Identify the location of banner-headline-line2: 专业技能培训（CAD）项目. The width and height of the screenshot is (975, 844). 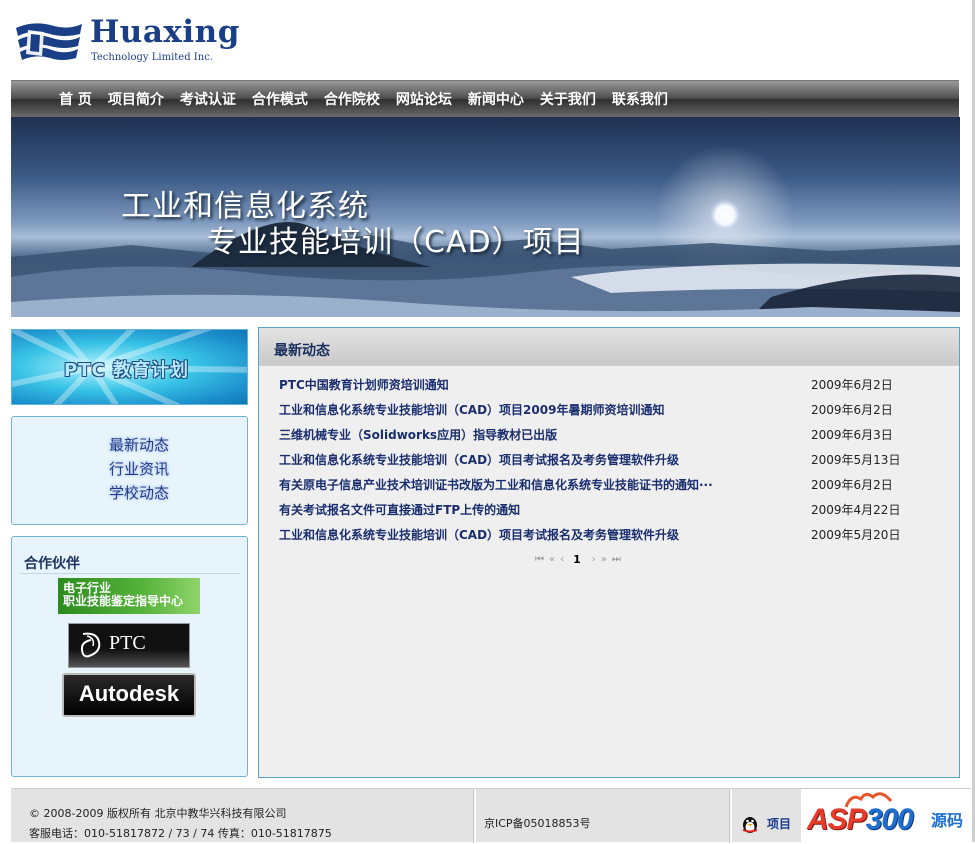
(396, 242).